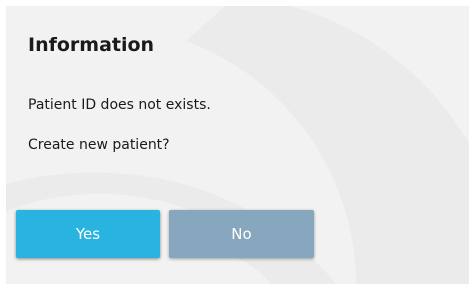 Image resolution: width=475 pixels, height=290 pixels. I want to click on dialog-title: Information, so click(91, 45).